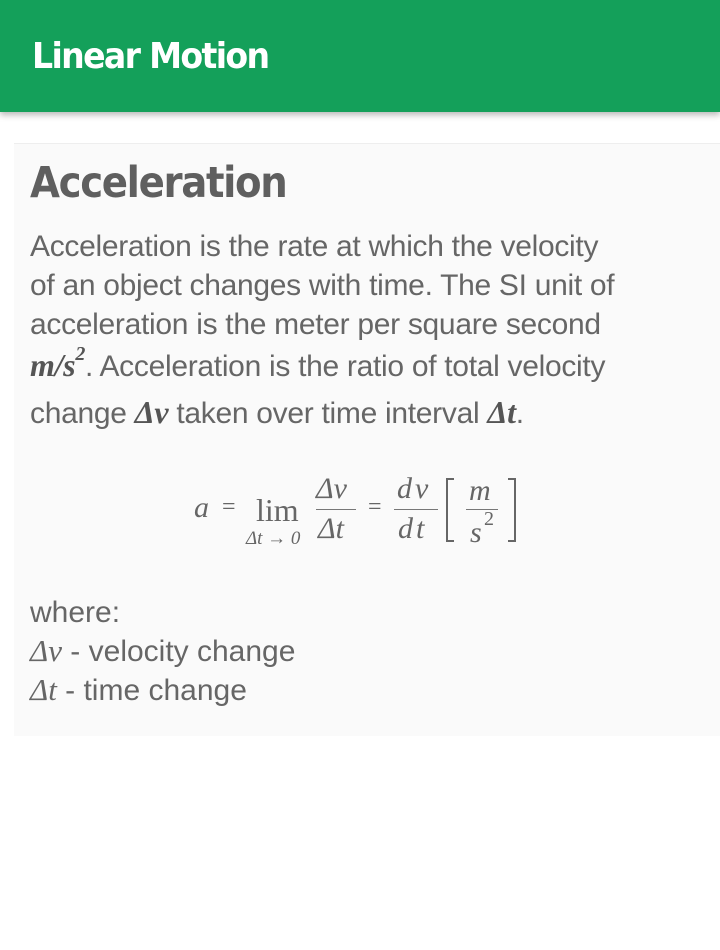 Image resolution: width=720 pixels, height=950 pixels. What do you see at coordinates (151, 690) in the screenshot?
I see `where-item-text: - time change` at bounding box center [151, 690].